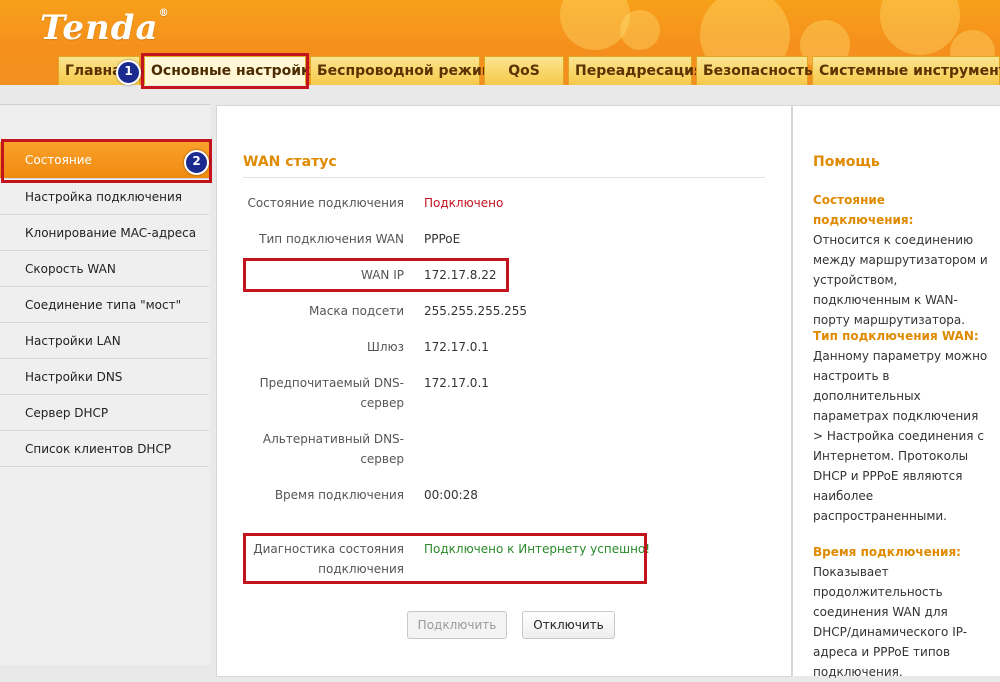  Describe the element at coordinates (128, 72) in the screenshot. I see `step-badge-1: 1` at that location.